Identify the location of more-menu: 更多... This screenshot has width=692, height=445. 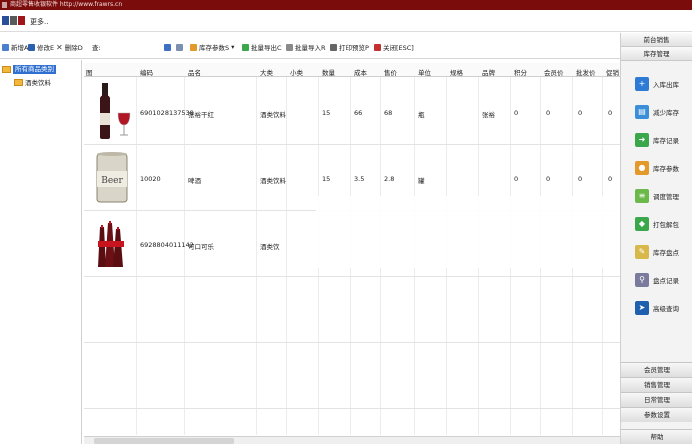
(39, 22).